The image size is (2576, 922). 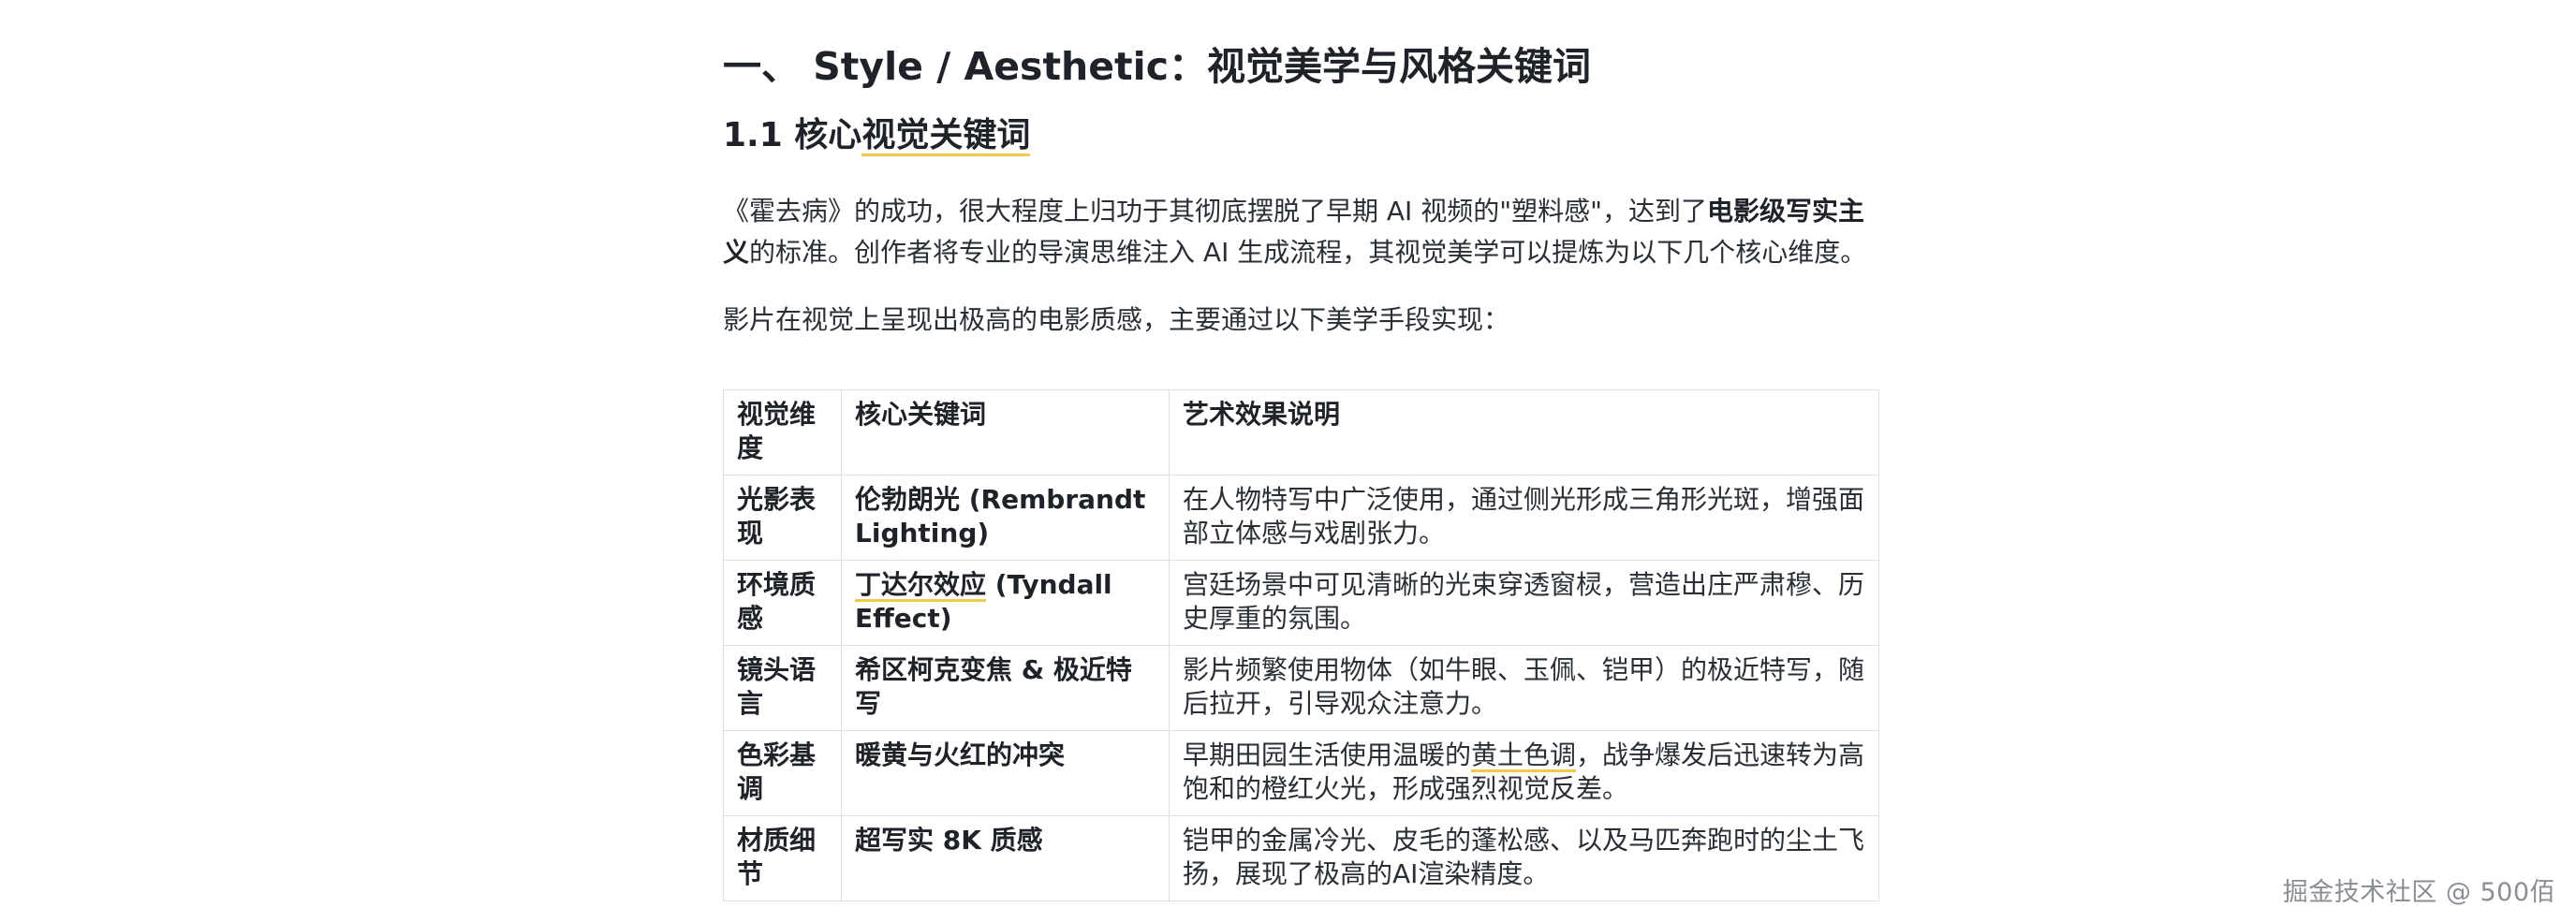 What do you see at coordinates (1524, 432) in the screenshot?
I see `header-effect: 艺术效果说明` at bounding box center [1524, 432].